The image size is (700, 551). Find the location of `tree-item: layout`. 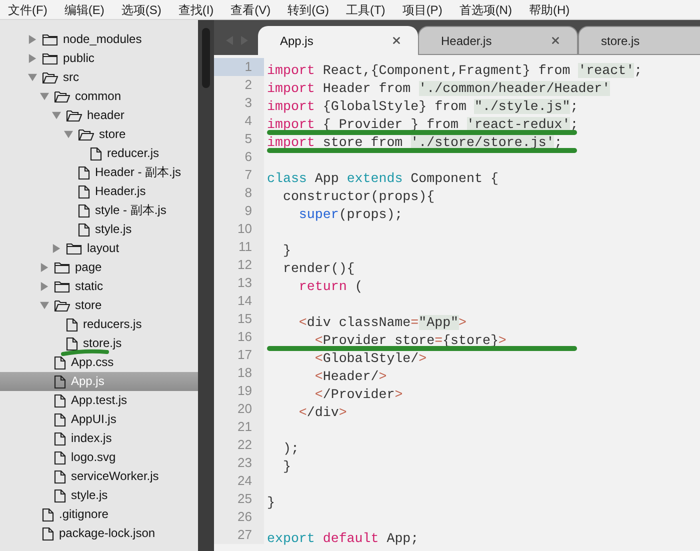

tree-item: layout is located at coordinates (99, 248).